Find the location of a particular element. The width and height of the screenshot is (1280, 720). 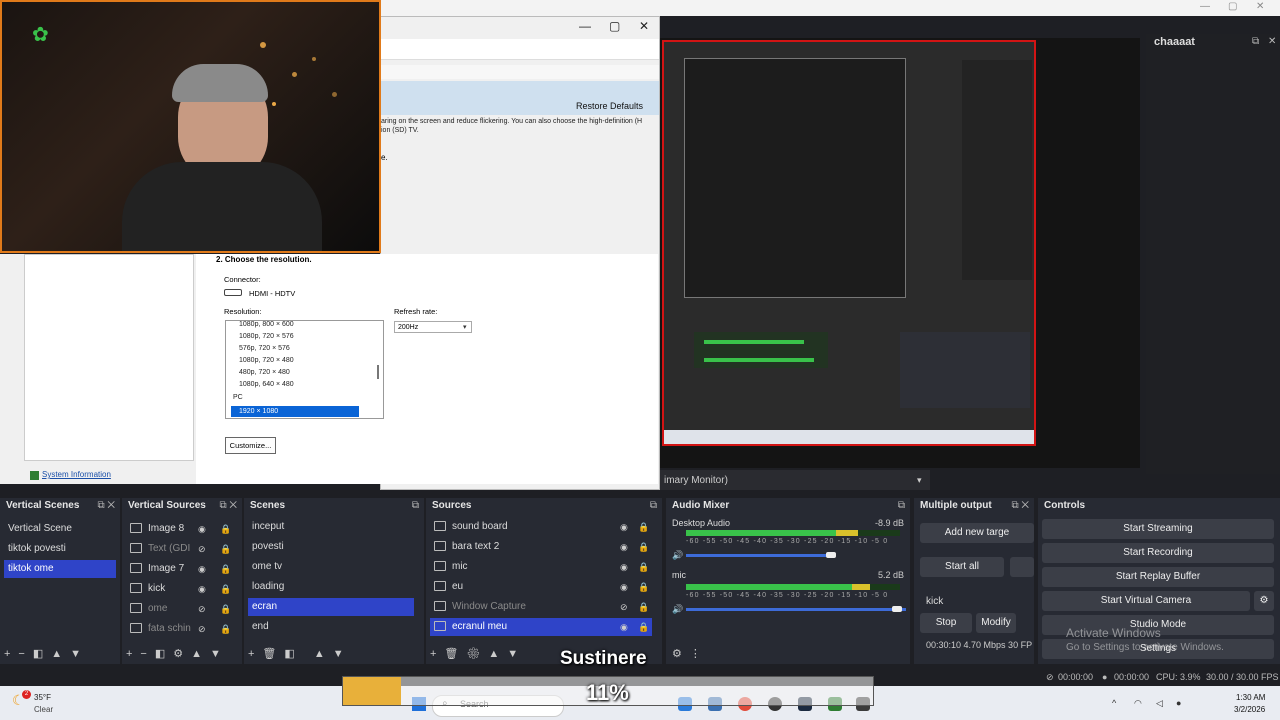

wifi-icon: ◠ is located at coordinates (1138, 703).